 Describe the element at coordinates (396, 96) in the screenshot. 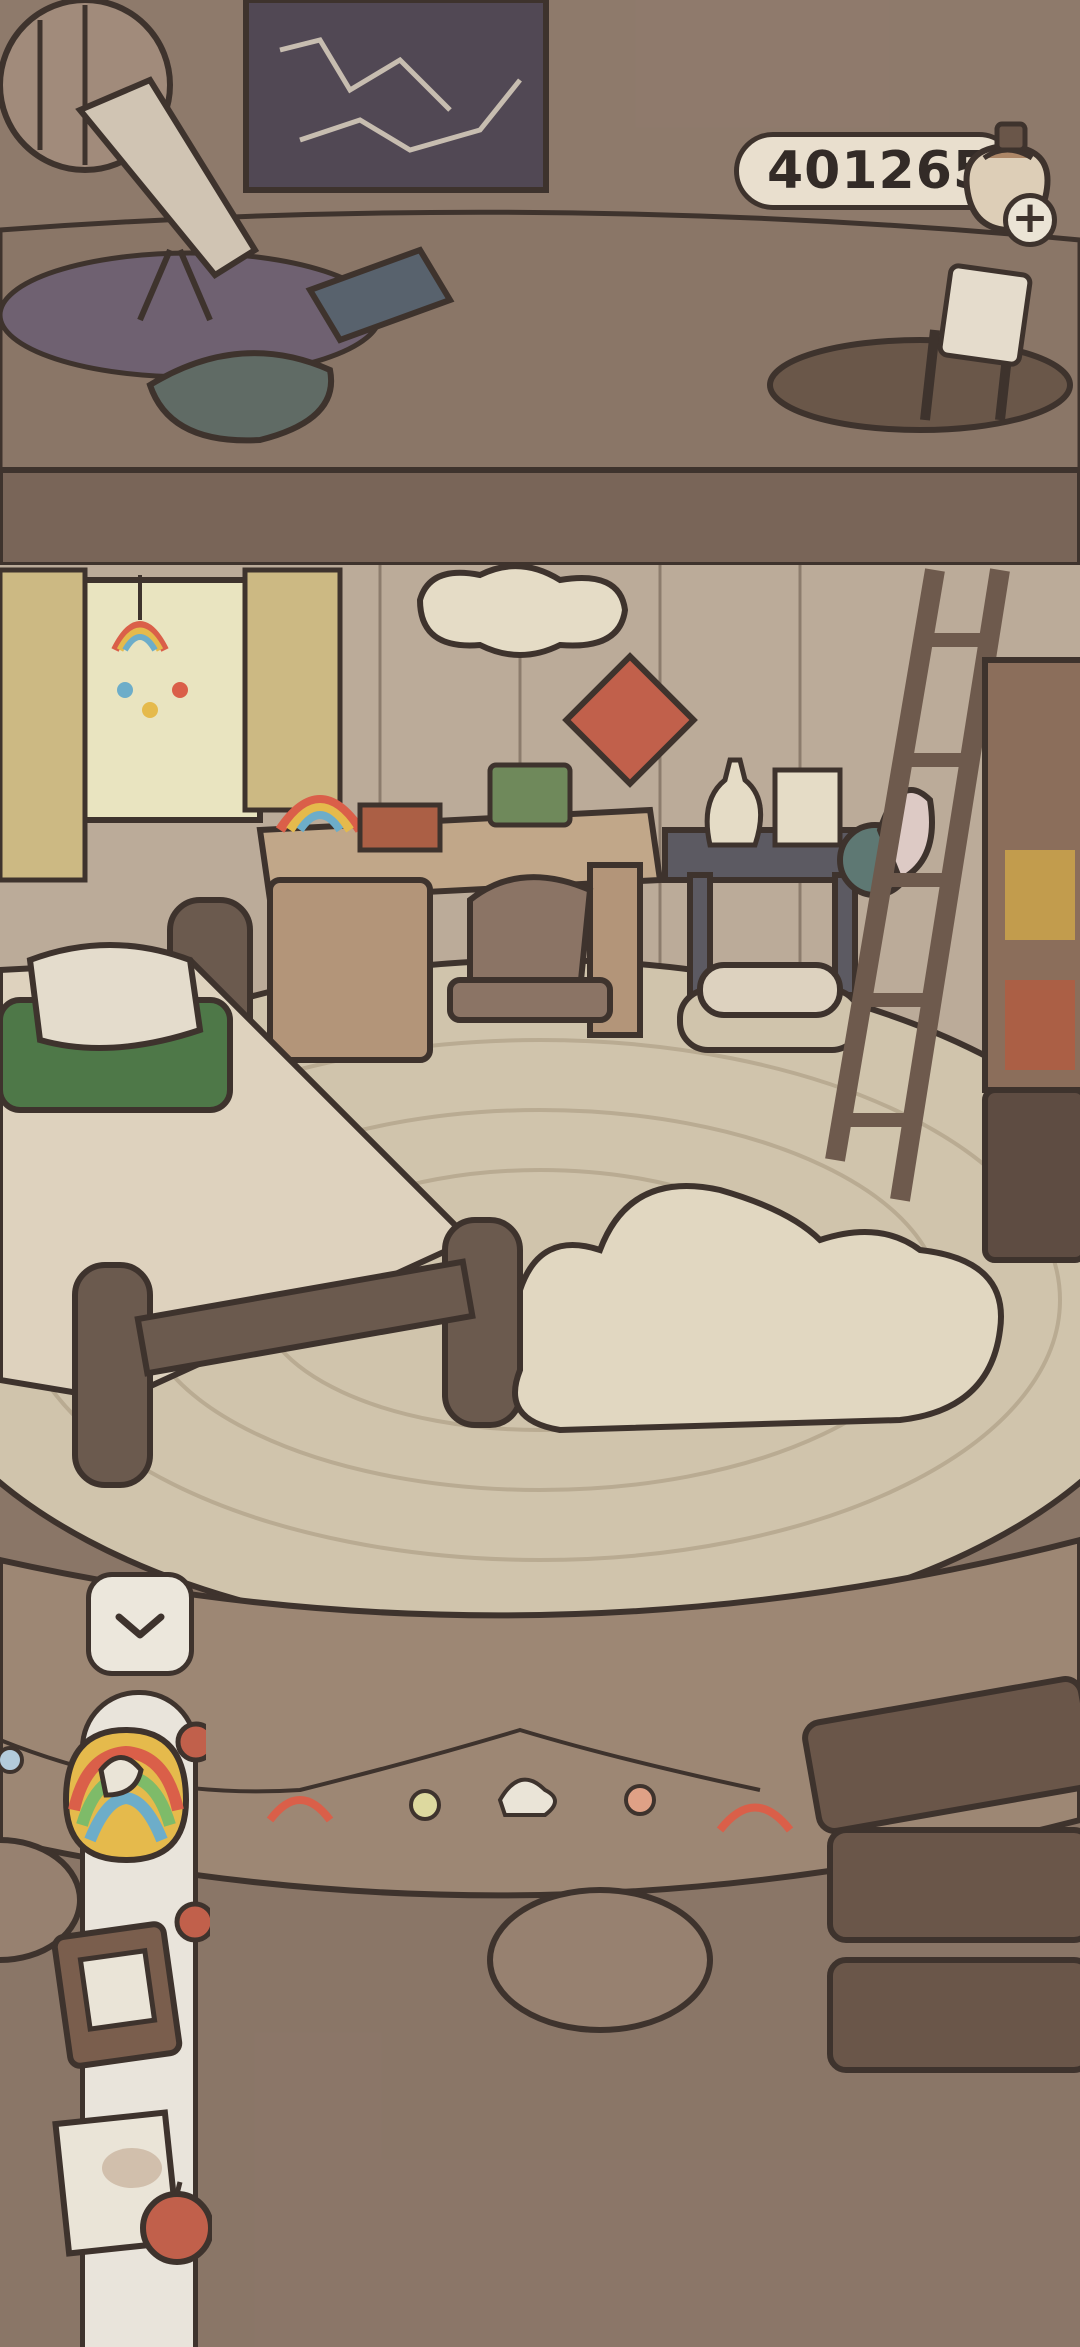

I see `constellation-poster` at that location.